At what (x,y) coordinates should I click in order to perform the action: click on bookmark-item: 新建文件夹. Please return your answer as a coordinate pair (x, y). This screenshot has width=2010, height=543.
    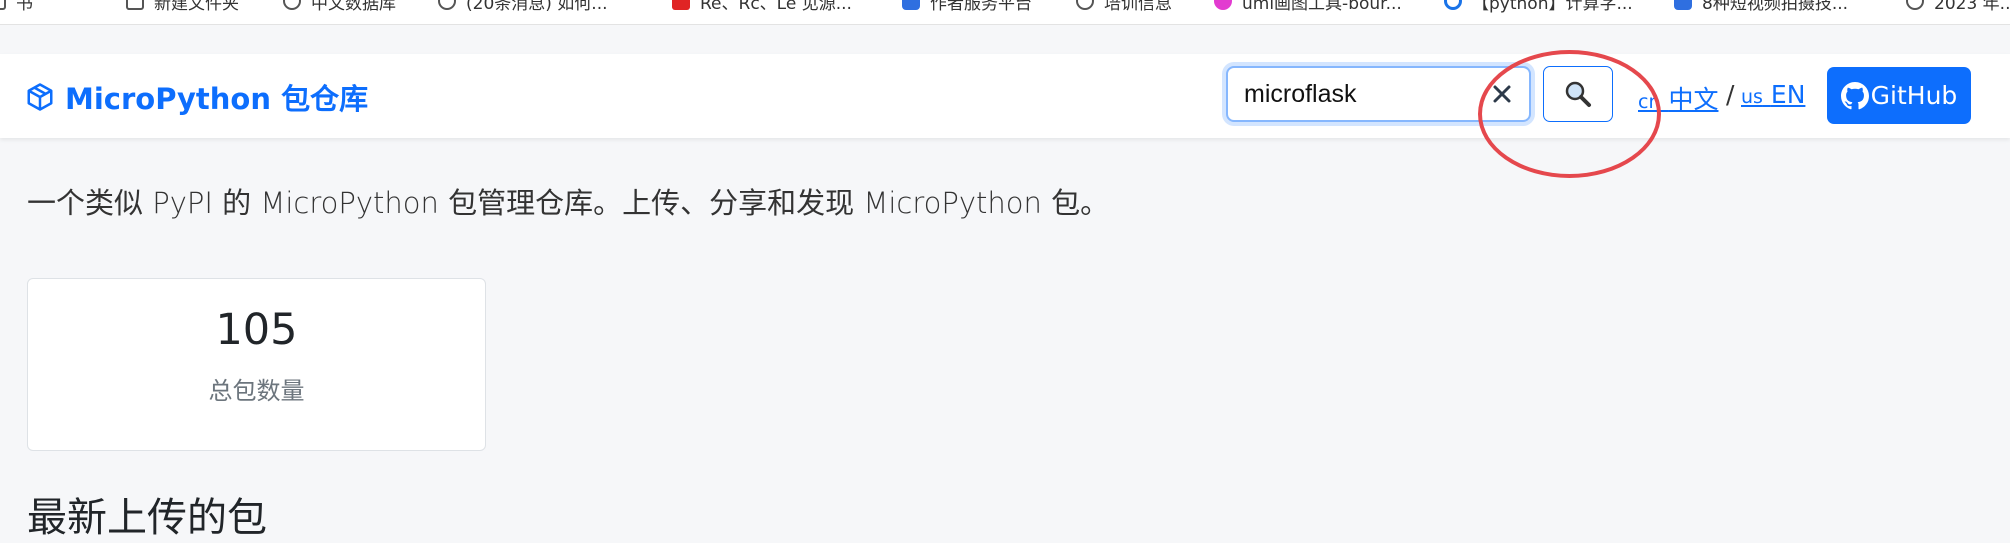
    Looking at the image, I should click on (182, 7).